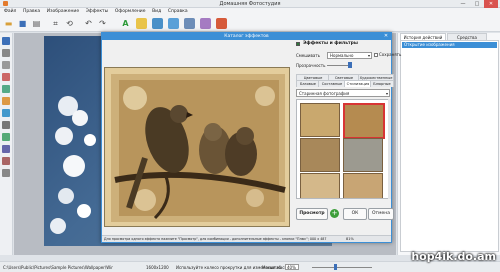 The image size is (500, 272). I want to click on rotate-icon: ⟲, so click(69, 23).